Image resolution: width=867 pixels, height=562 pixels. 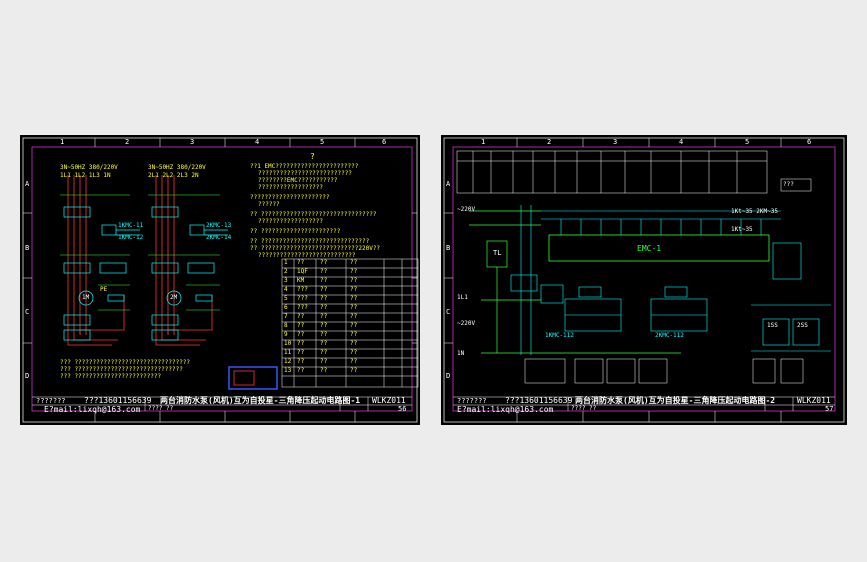 What do you see at coordinates (286, 280) in the screenshot?
I see `table-row: 3` at bounding box center [286, 280].